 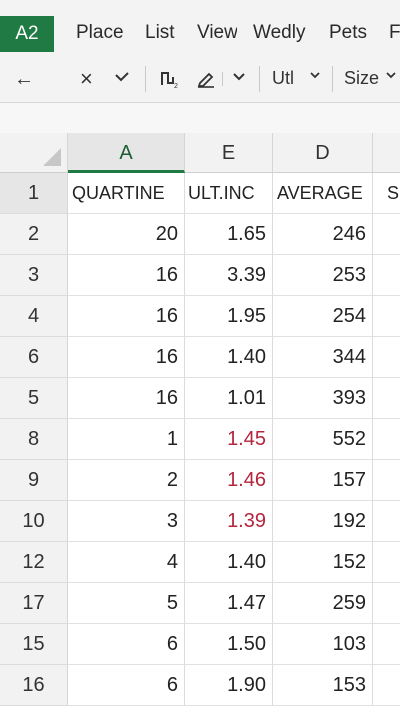 What do you see at coordinates (206, 78) in the screenshot?
I see `pencil-icon` at bounding box center [206, 78].